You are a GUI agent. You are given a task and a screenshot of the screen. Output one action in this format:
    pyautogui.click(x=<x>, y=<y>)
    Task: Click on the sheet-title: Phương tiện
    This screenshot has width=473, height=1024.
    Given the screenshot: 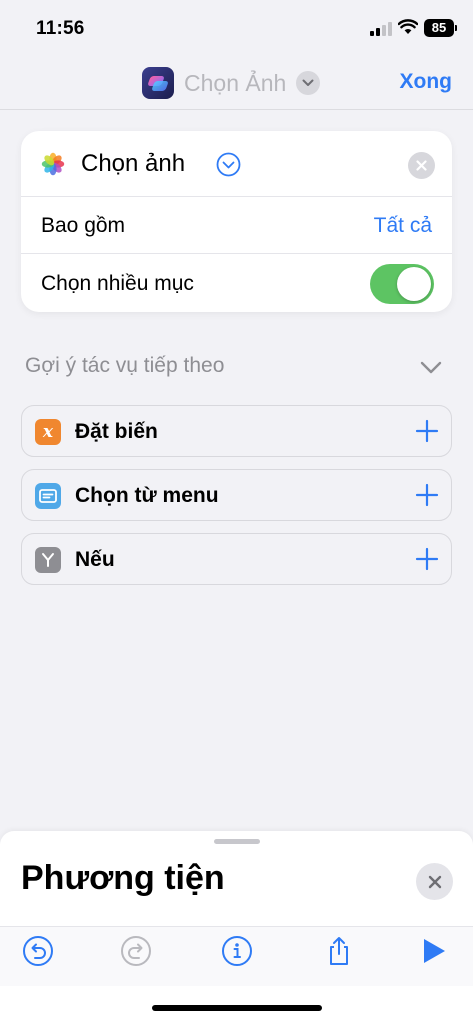 What is the action you would take?
    pyautogui.click(x=123, y=878)
    